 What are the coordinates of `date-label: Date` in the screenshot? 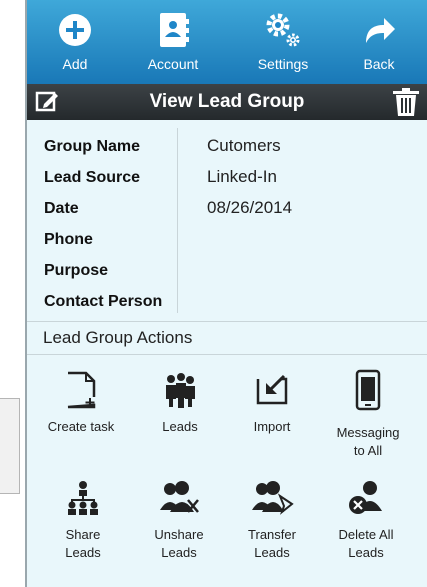 It's located at (61, 208).